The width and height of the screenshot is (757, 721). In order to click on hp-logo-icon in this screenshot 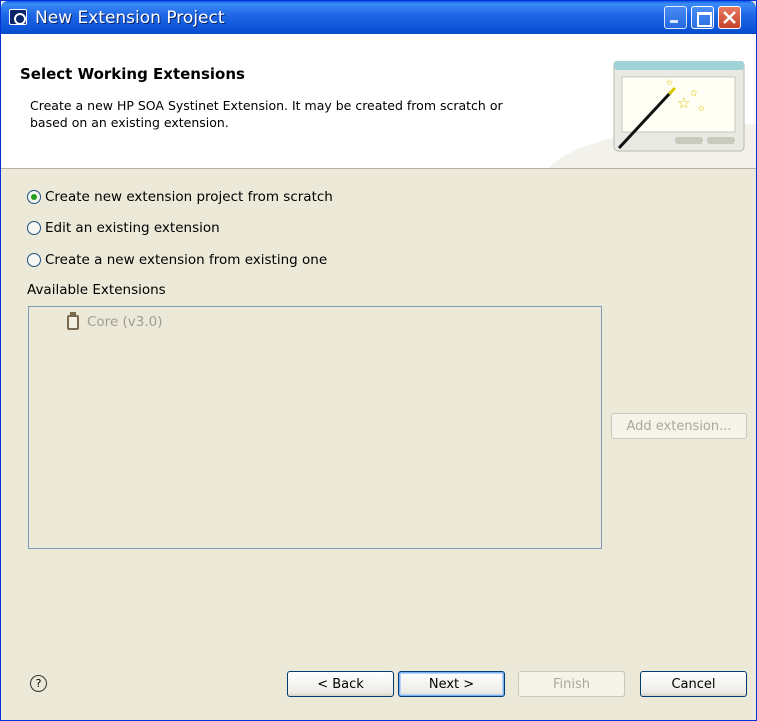, I will do `click(18, 17)`.